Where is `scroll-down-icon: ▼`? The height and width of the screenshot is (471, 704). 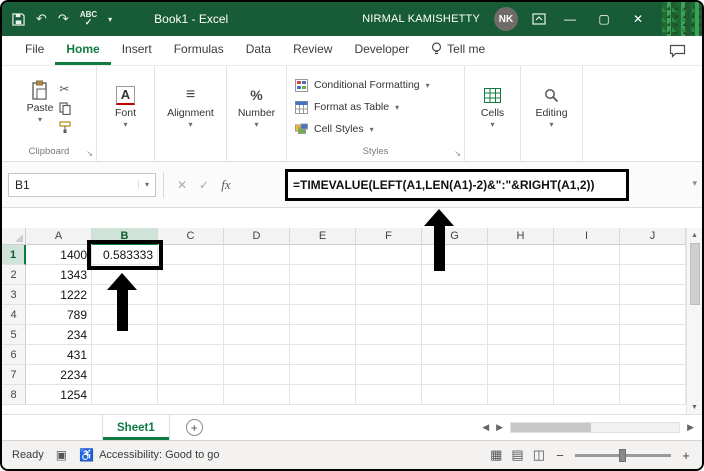 scroll-down-icon: ▼ is located at coordinates (694, 407).